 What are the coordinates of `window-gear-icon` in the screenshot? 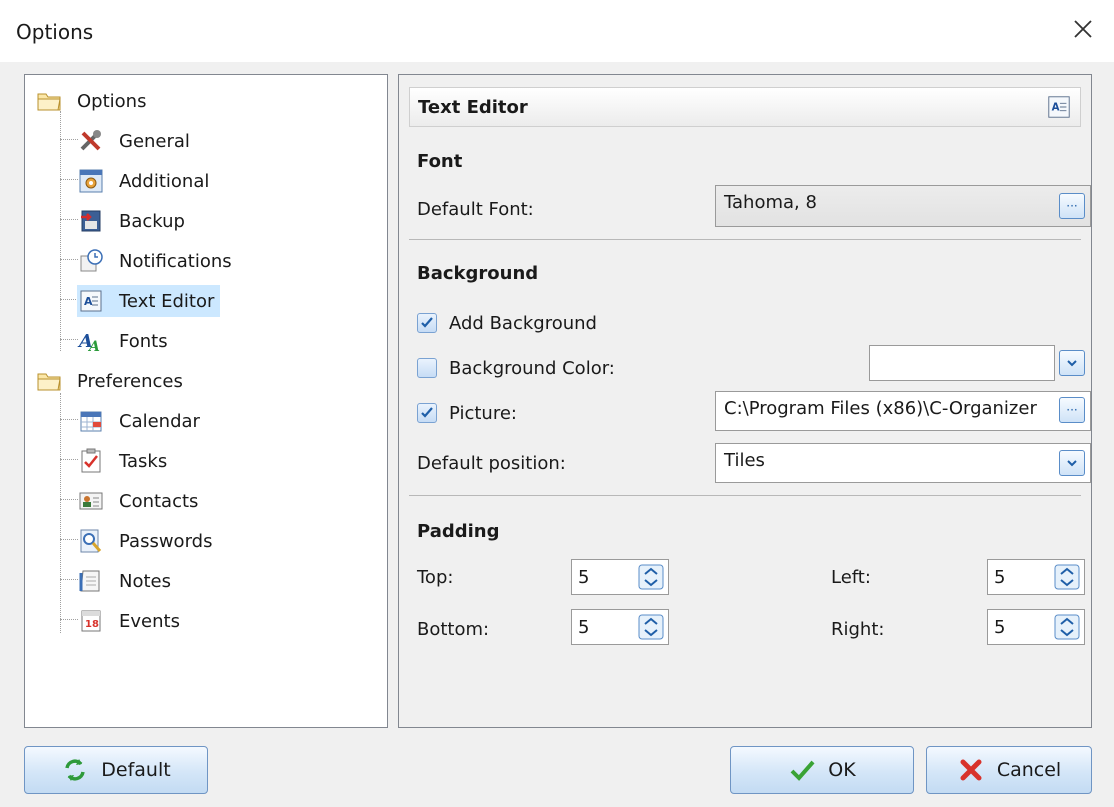 It's located at (91, 181).